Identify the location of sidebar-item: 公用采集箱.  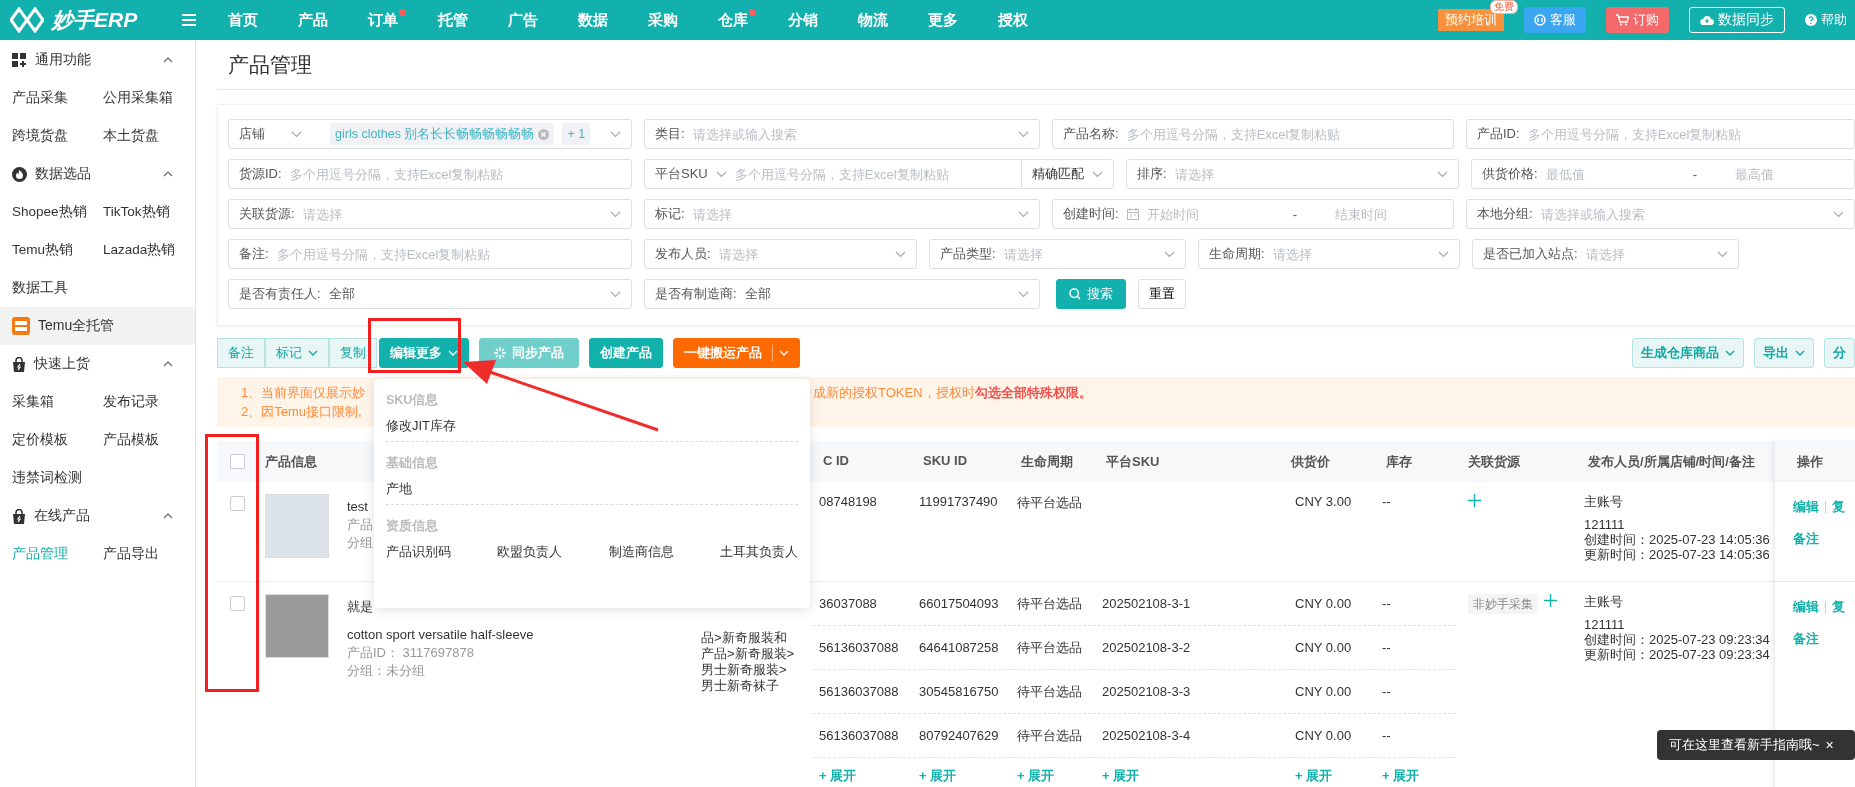
(148, 98).